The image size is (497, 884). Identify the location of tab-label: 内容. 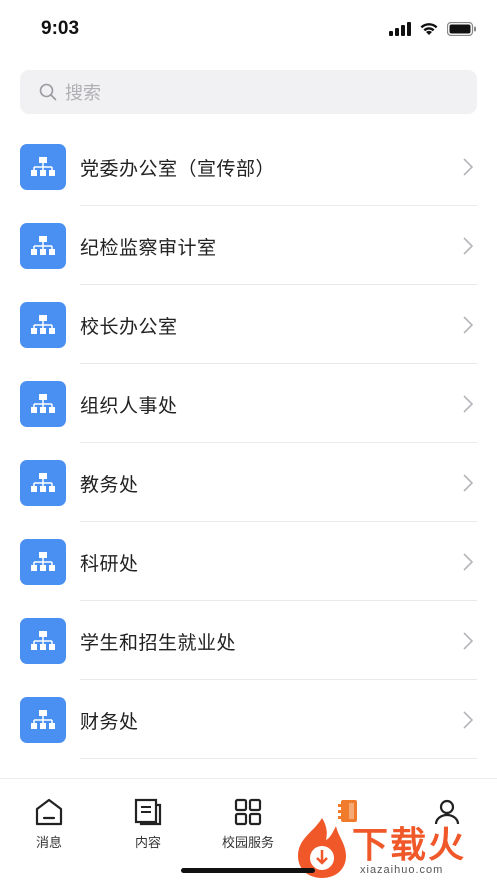
(147, 843).